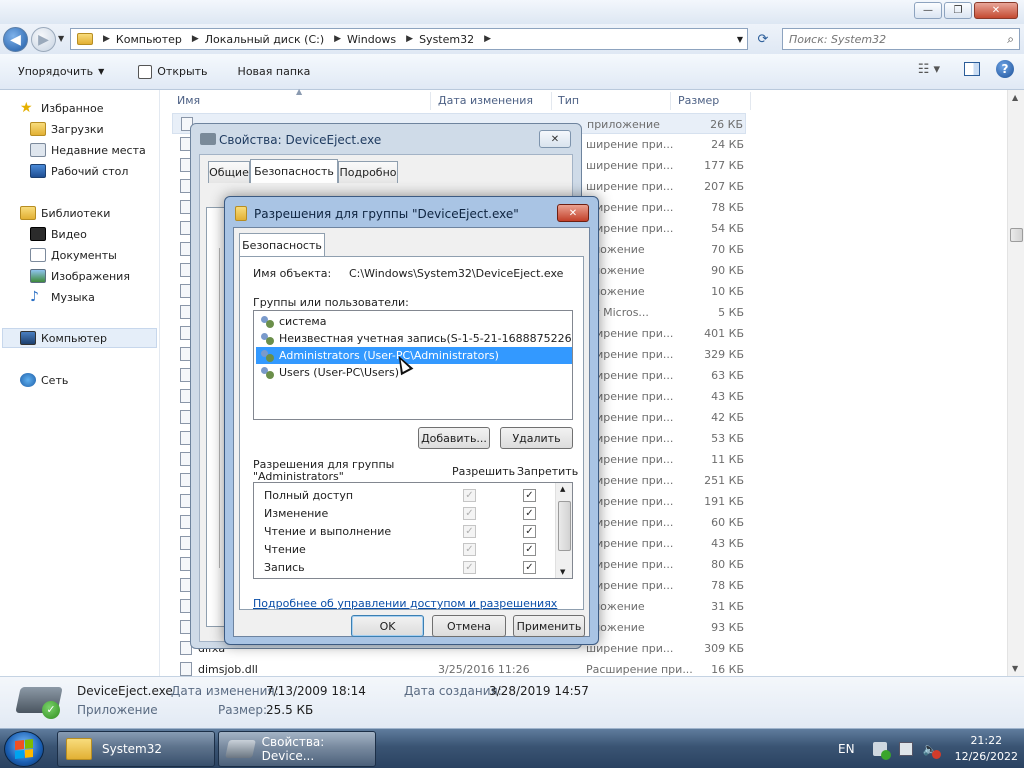 This screenshot has height=768, width=1024. Describe the element at coordinates (172, 72) in the screenshot. I see `open-button: Открыть` at that location.